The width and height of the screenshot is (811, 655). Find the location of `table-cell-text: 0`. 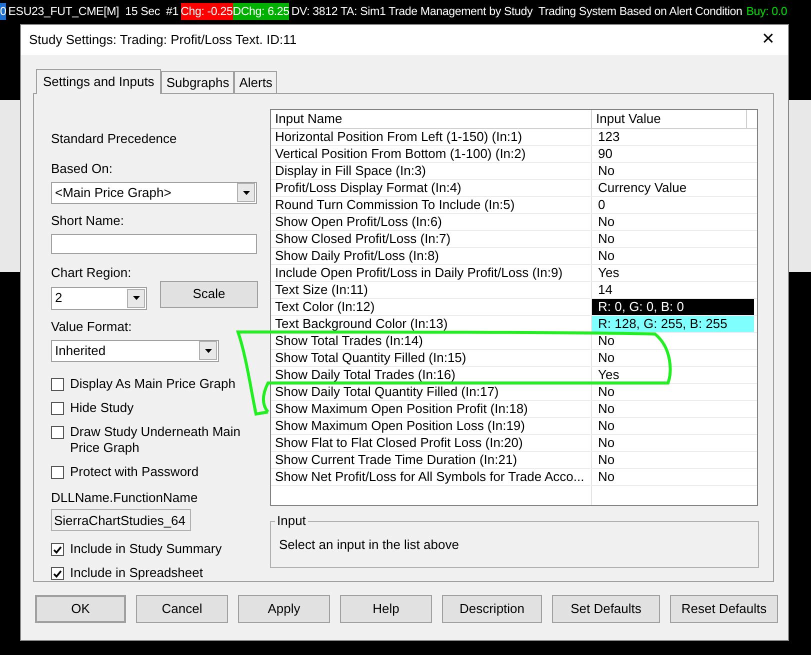

table-cell-text: 0 is located at coordinates (601, 205).